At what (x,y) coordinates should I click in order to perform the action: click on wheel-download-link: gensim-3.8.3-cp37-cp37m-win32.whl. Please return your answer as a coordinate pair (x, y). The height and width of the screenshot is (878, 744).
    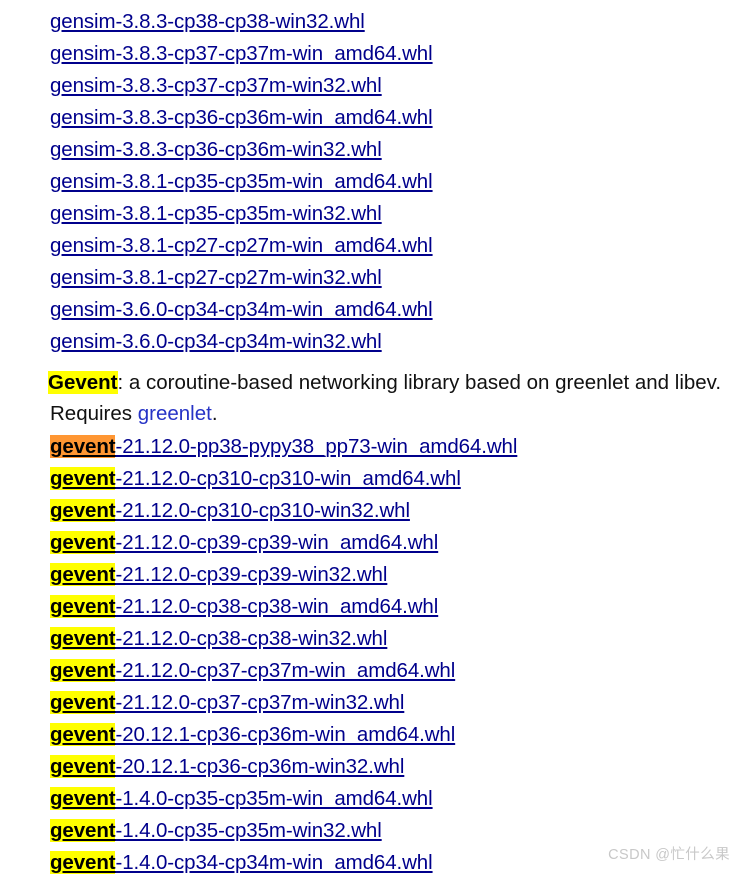
    Looking at the image, I should click on (216, 85).